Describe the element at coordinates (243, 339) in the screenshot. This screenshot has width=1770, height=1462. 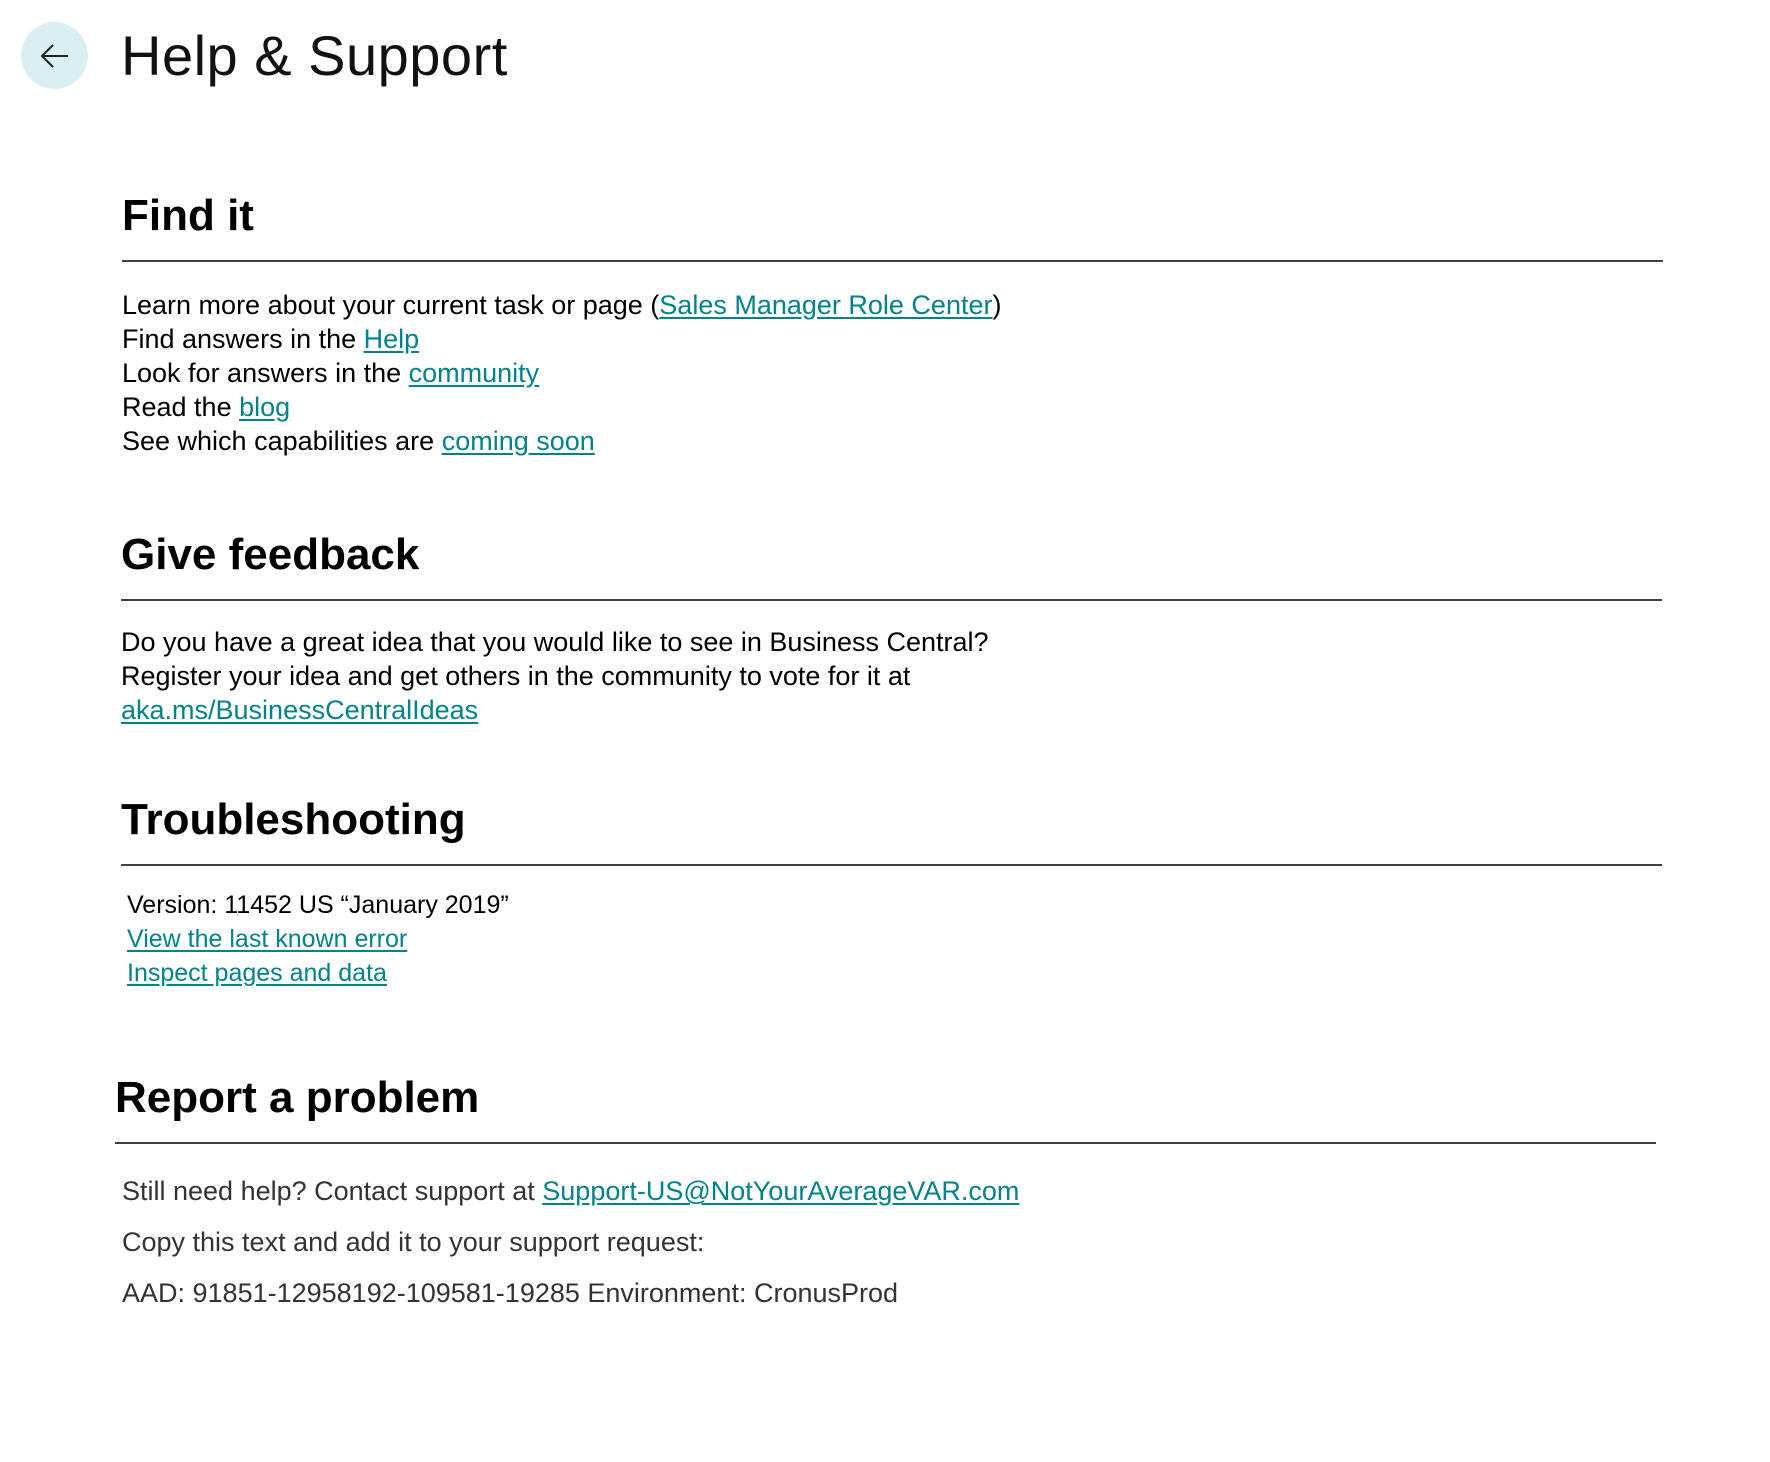
I see `line-text: Find answers in the` at that location.